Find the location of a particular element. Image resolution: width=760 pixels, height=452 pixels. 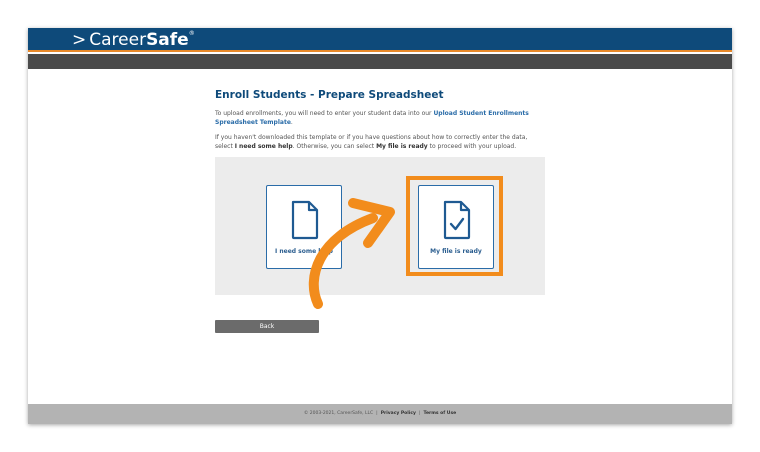

options-panel: I need some help My file is ready is located at coordinates (380, 226).